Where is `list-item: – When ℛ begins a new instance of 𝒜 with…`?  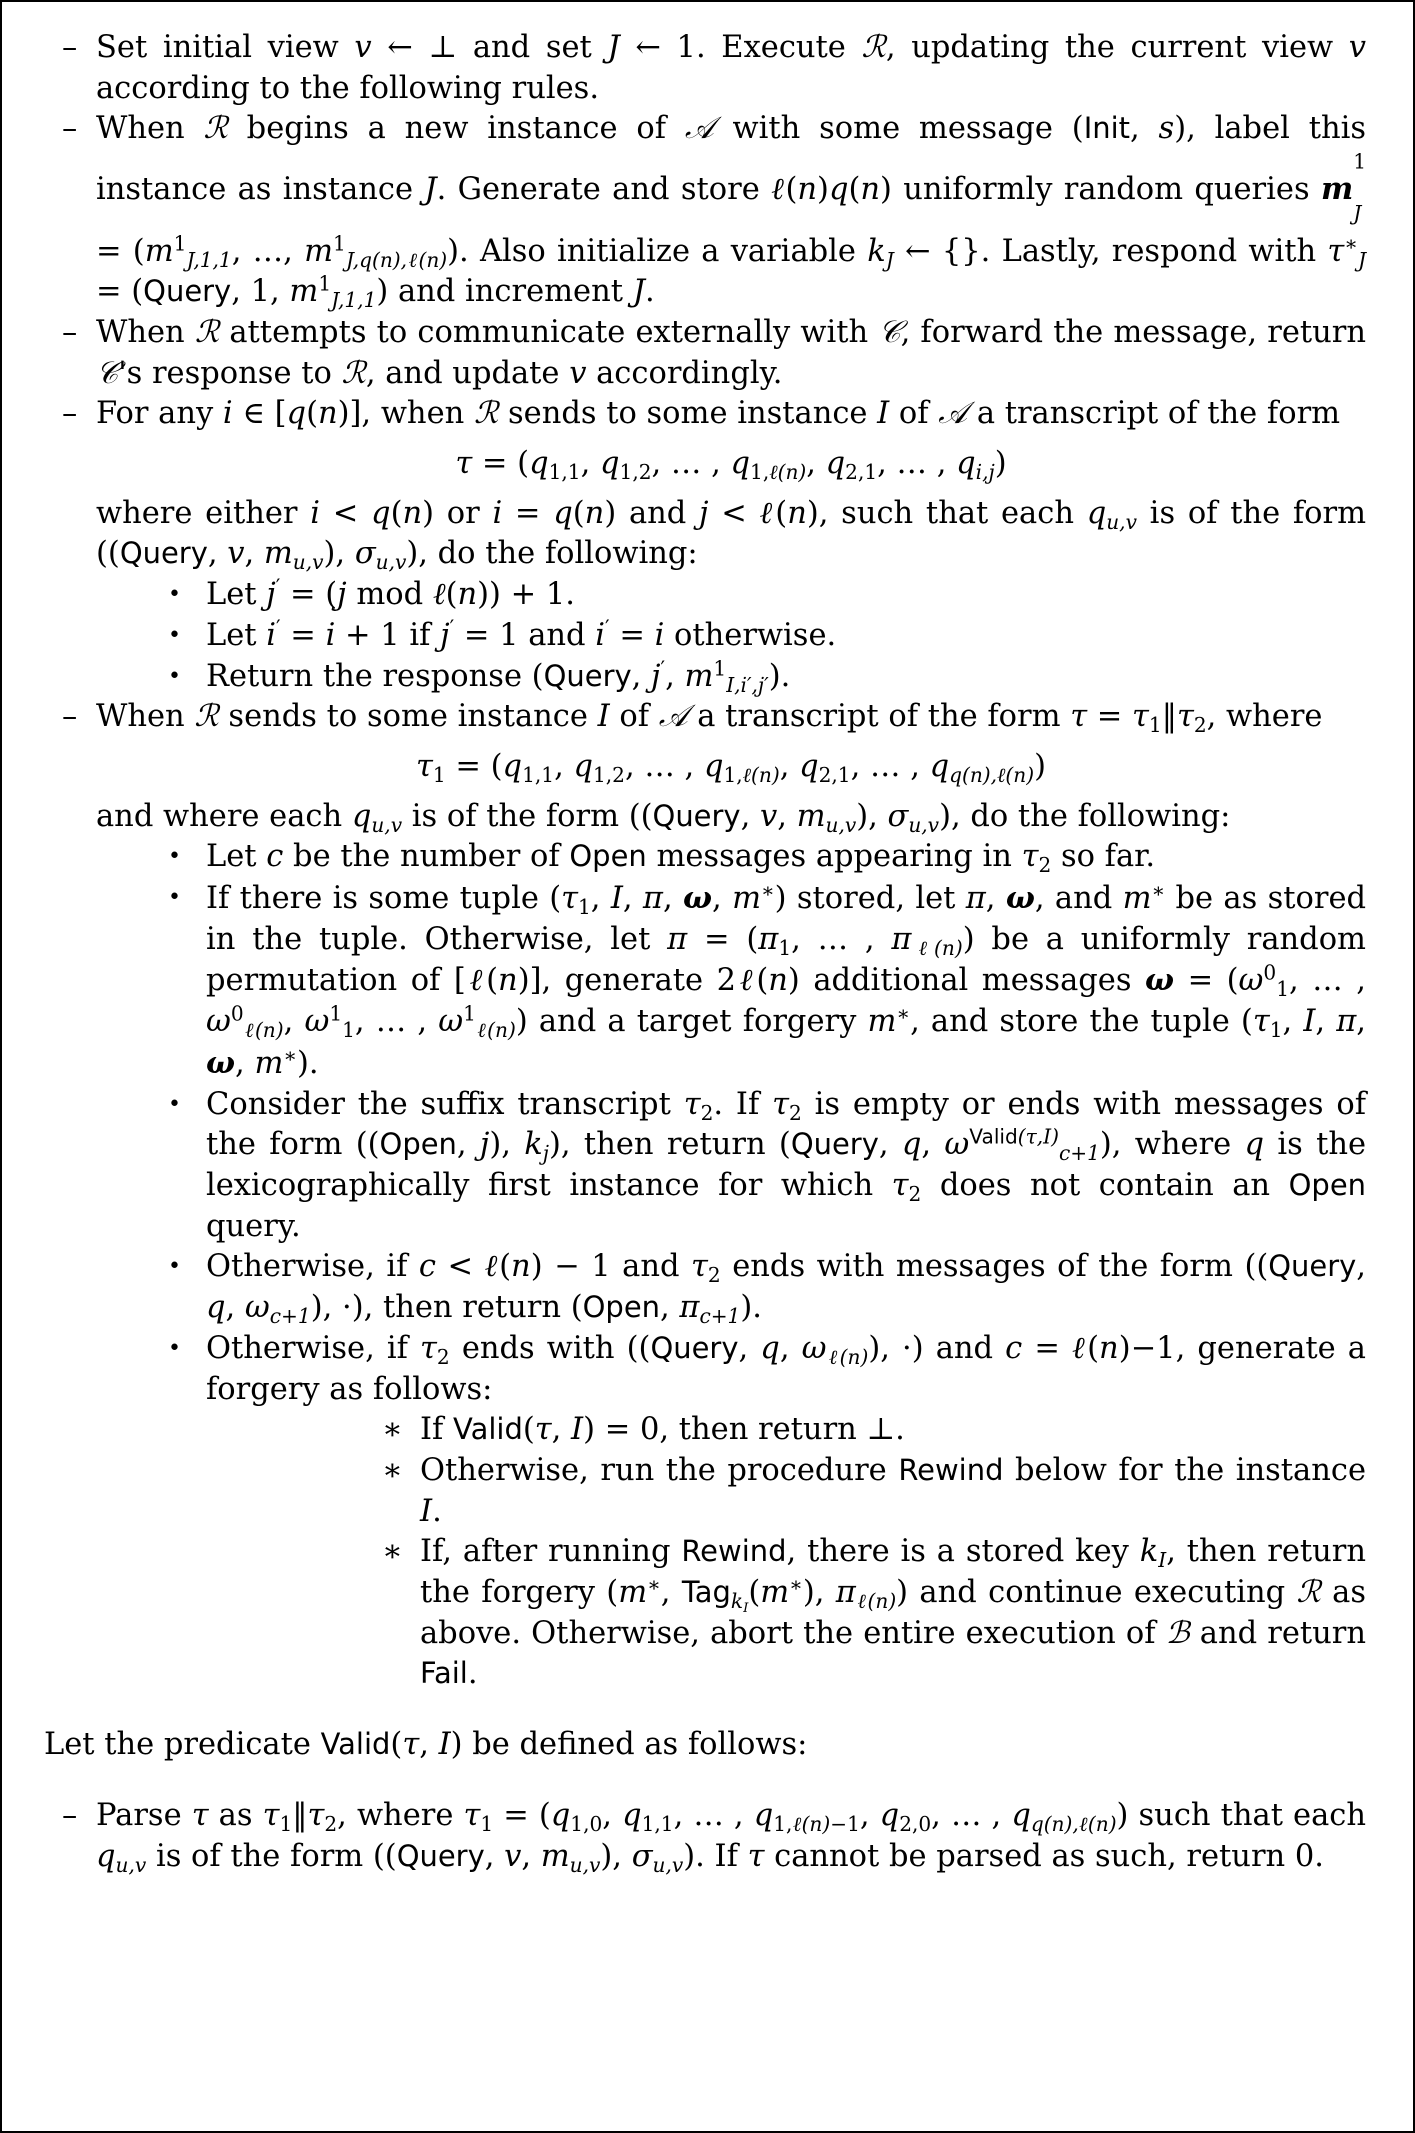 list-item: – When ℛ begins a new instance of 𝒜 with… is located at coordinates (705, 211).